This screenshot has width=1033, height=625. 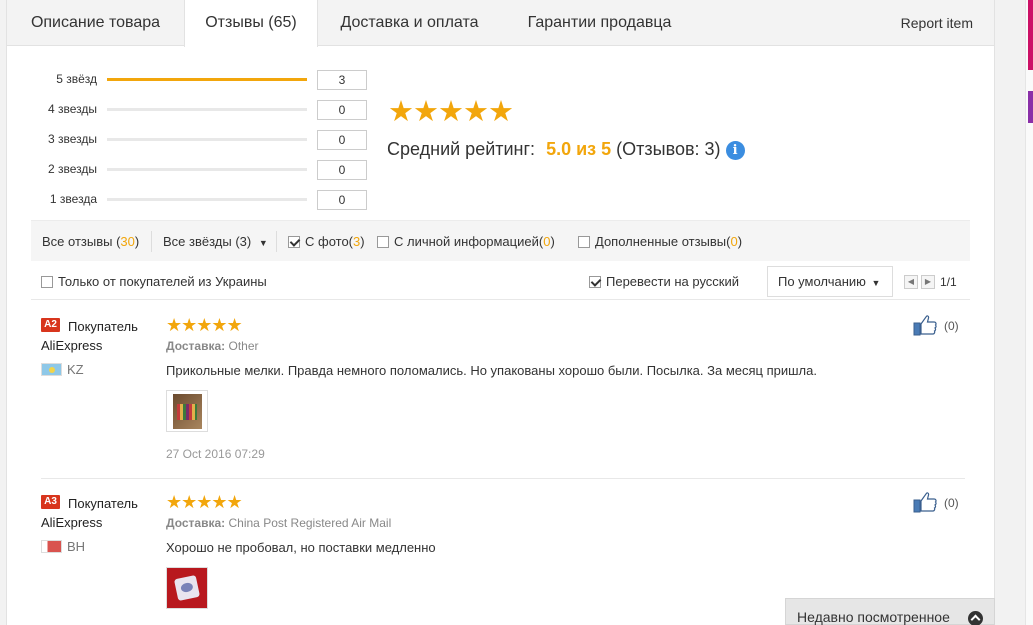 I want to click on rating-row: 5 звёзд 3, so click(x=192, y=80).